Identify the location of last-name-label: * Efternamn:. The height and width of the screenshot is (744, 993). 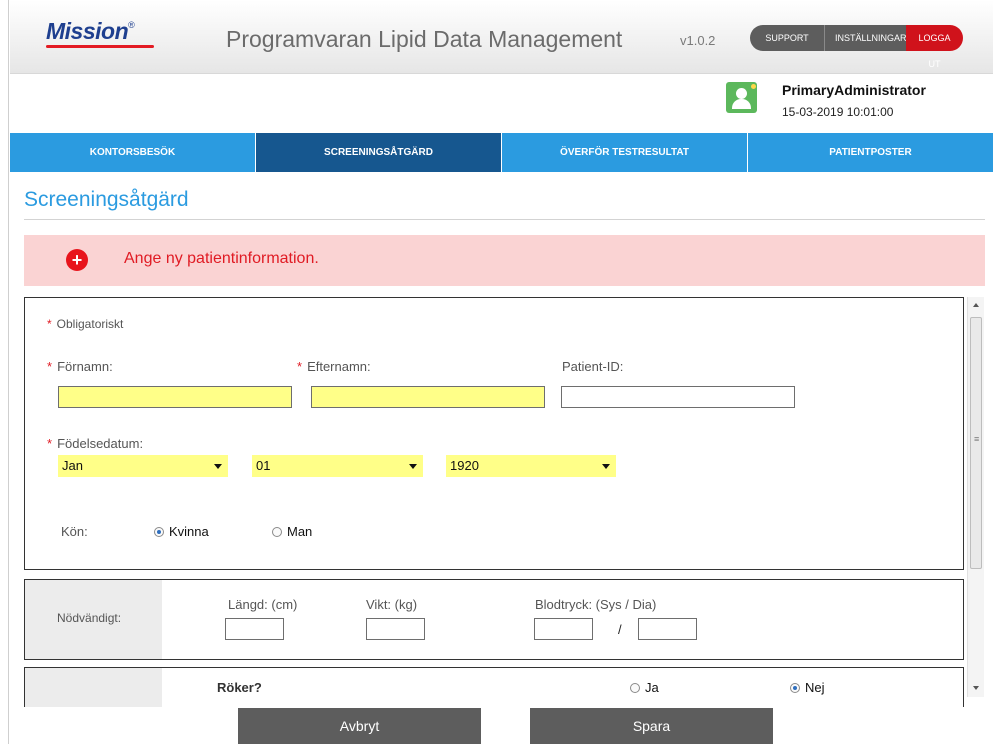
(334, 366).